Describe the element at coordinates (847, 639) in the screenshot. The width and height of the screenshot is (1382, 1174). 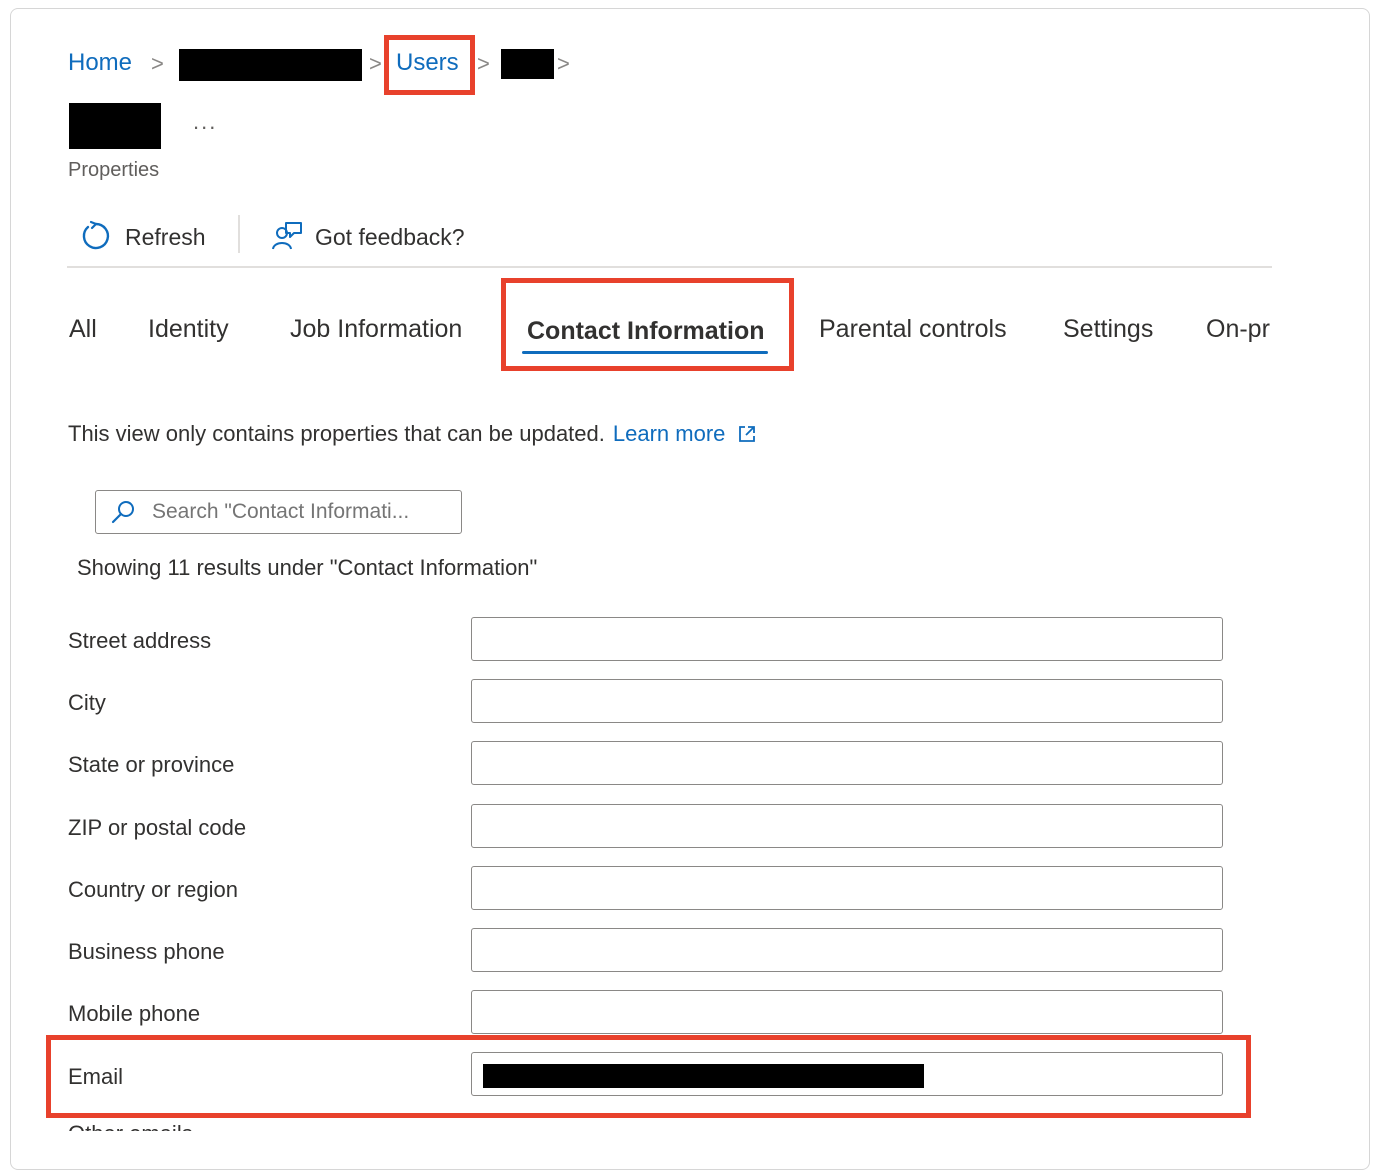
I see `street-address-input` at that location.